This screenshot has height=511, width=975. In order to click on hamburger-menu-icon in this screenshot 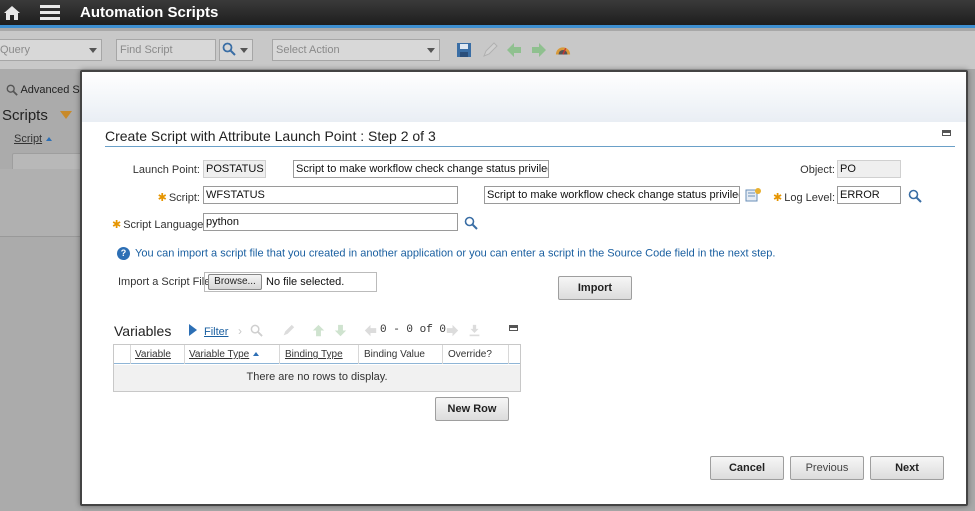, I will do `click(50, 13)`.